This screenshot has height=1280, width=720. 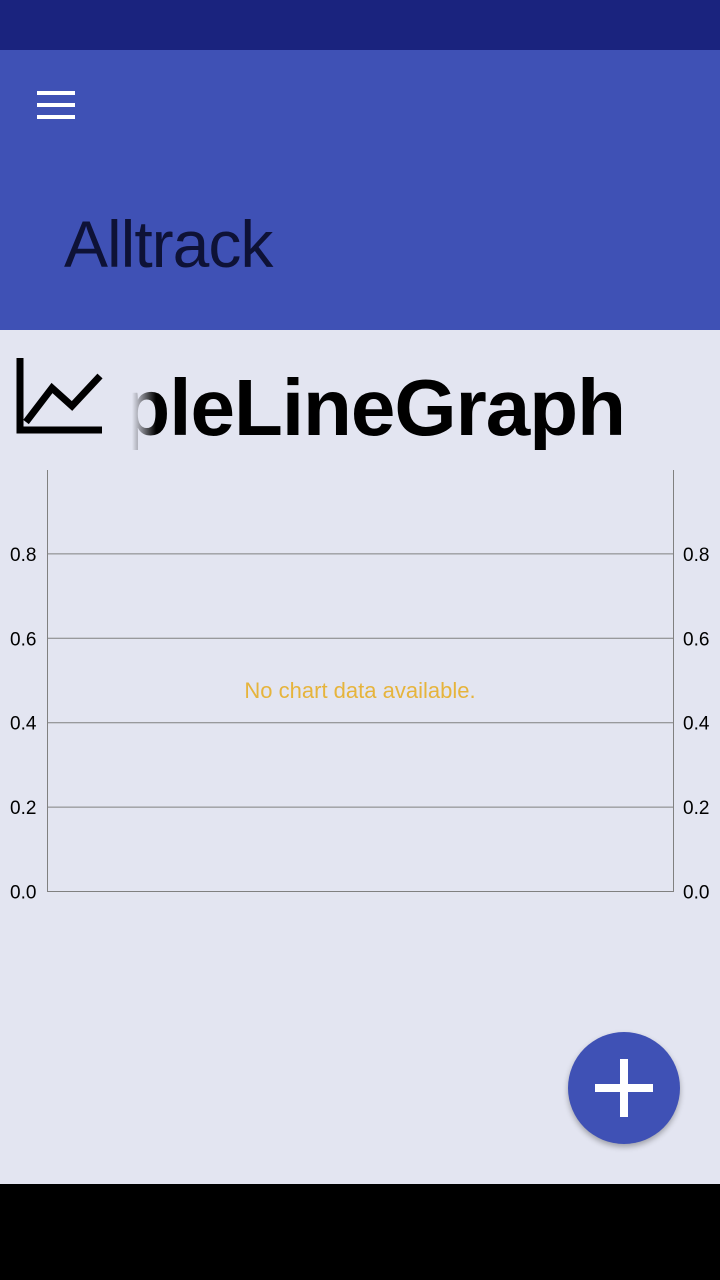 I want to click on left-axis-ticks: 0.0 0.2 0.4 0.6 0.8, so click(x=23, y=722).